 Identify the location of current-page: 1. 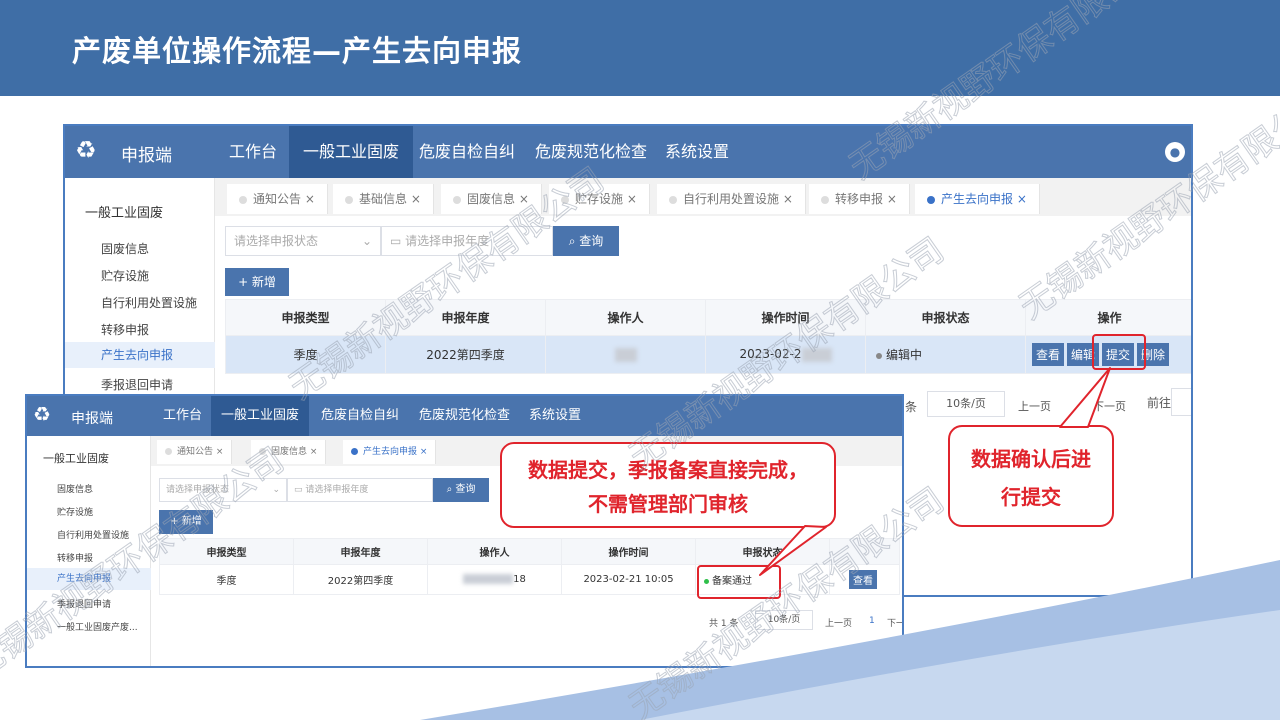
(872, 621).